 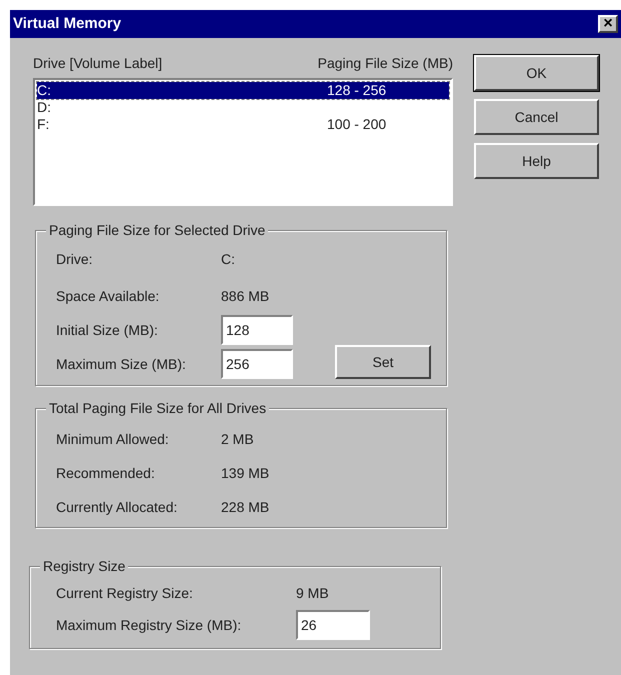 I want to click on dialog-button: OK, so click(x=536, y=73).